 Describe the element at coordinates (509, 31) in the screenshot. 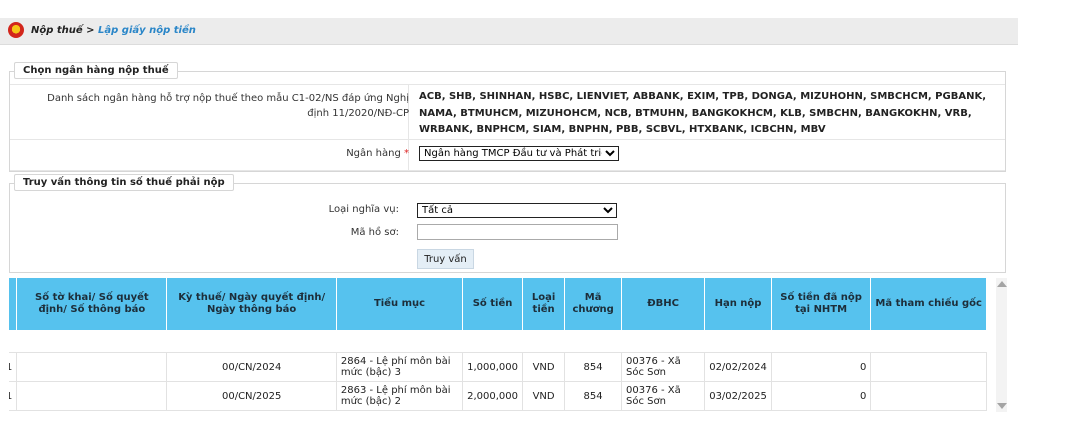

I see `breadcrumb-bar: Nộp thuế > Lập giấy nộp tiền` at that location.